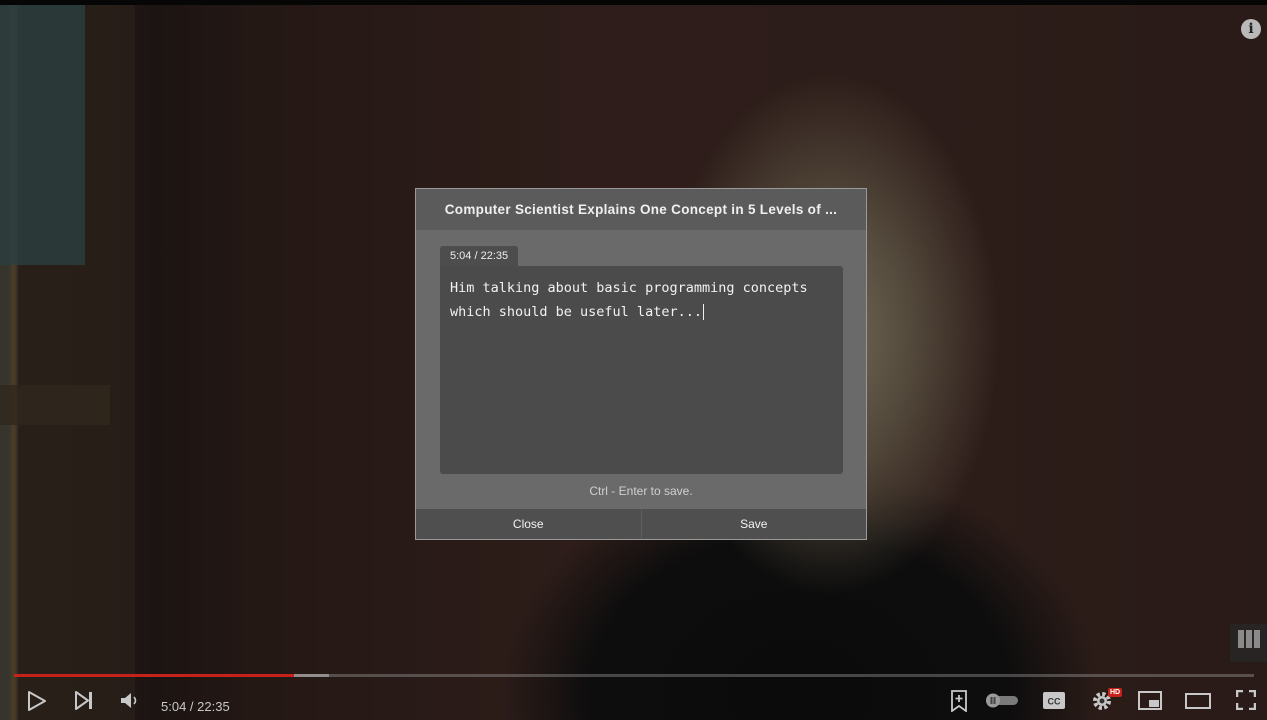  I want to click on watermark-glyph, so click(1248, 639).